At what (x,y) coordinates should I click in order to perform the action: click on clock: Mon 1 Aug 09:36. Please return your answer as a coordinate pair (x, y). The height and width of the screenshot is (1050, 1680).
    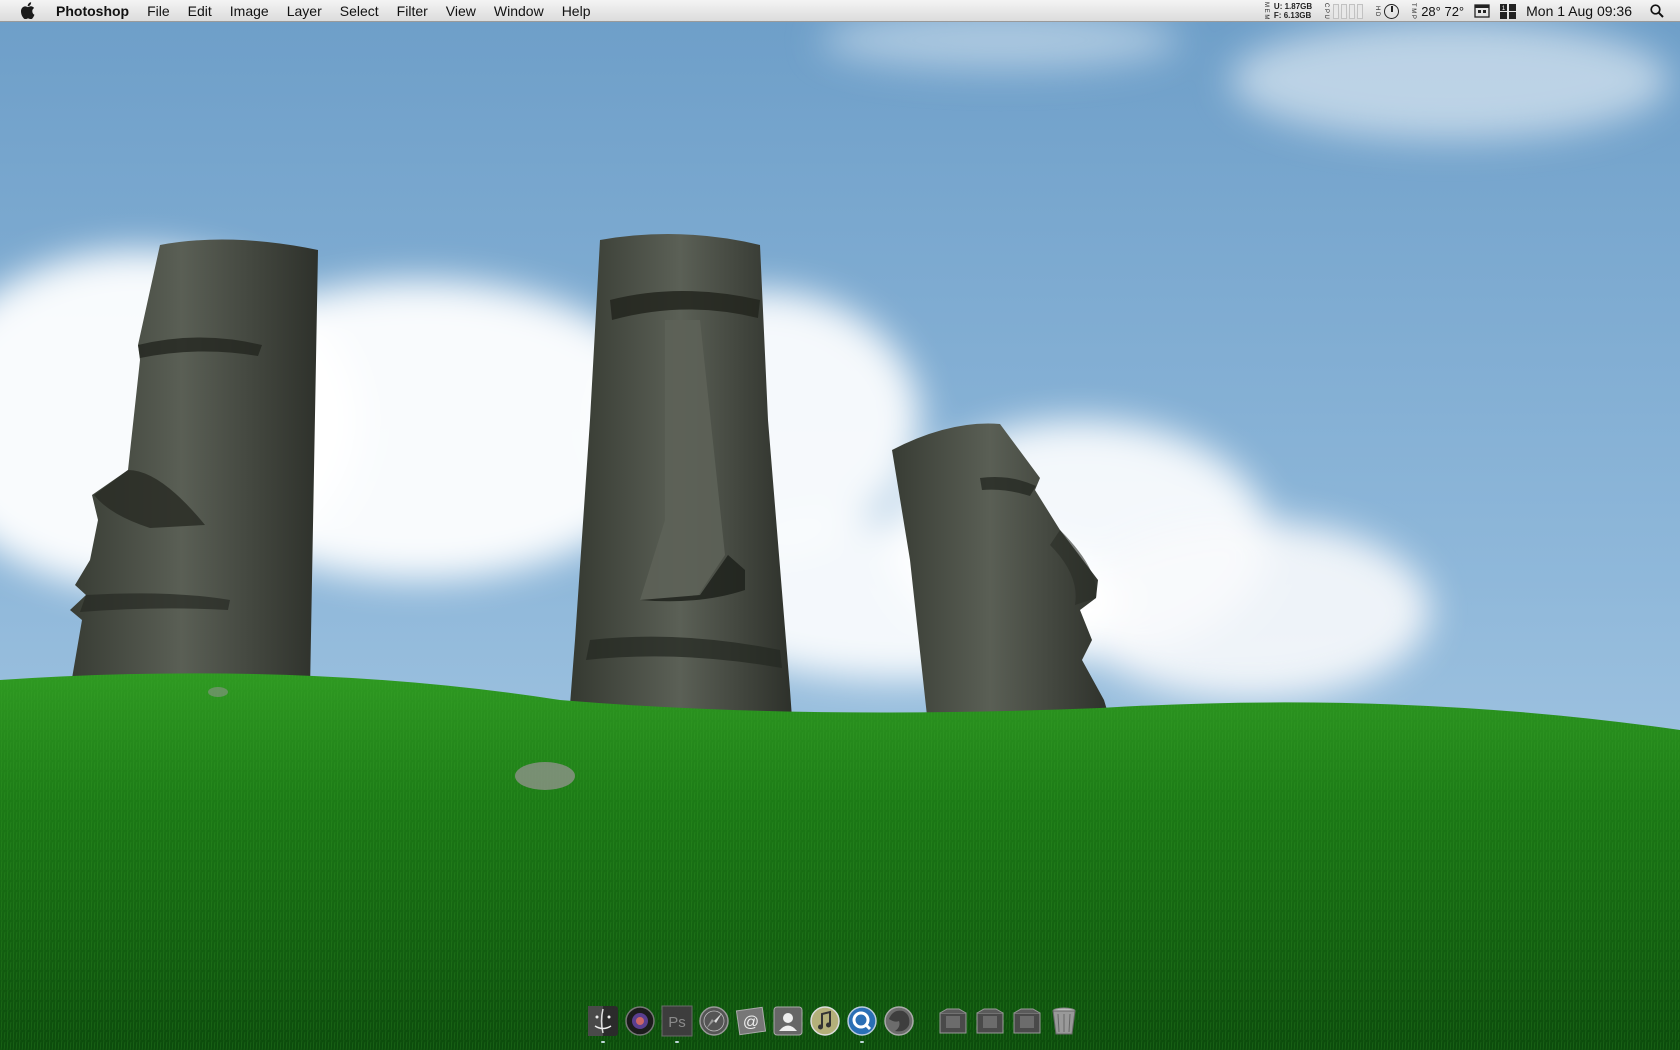
    Looking at the image, I should click on (1579, 11).